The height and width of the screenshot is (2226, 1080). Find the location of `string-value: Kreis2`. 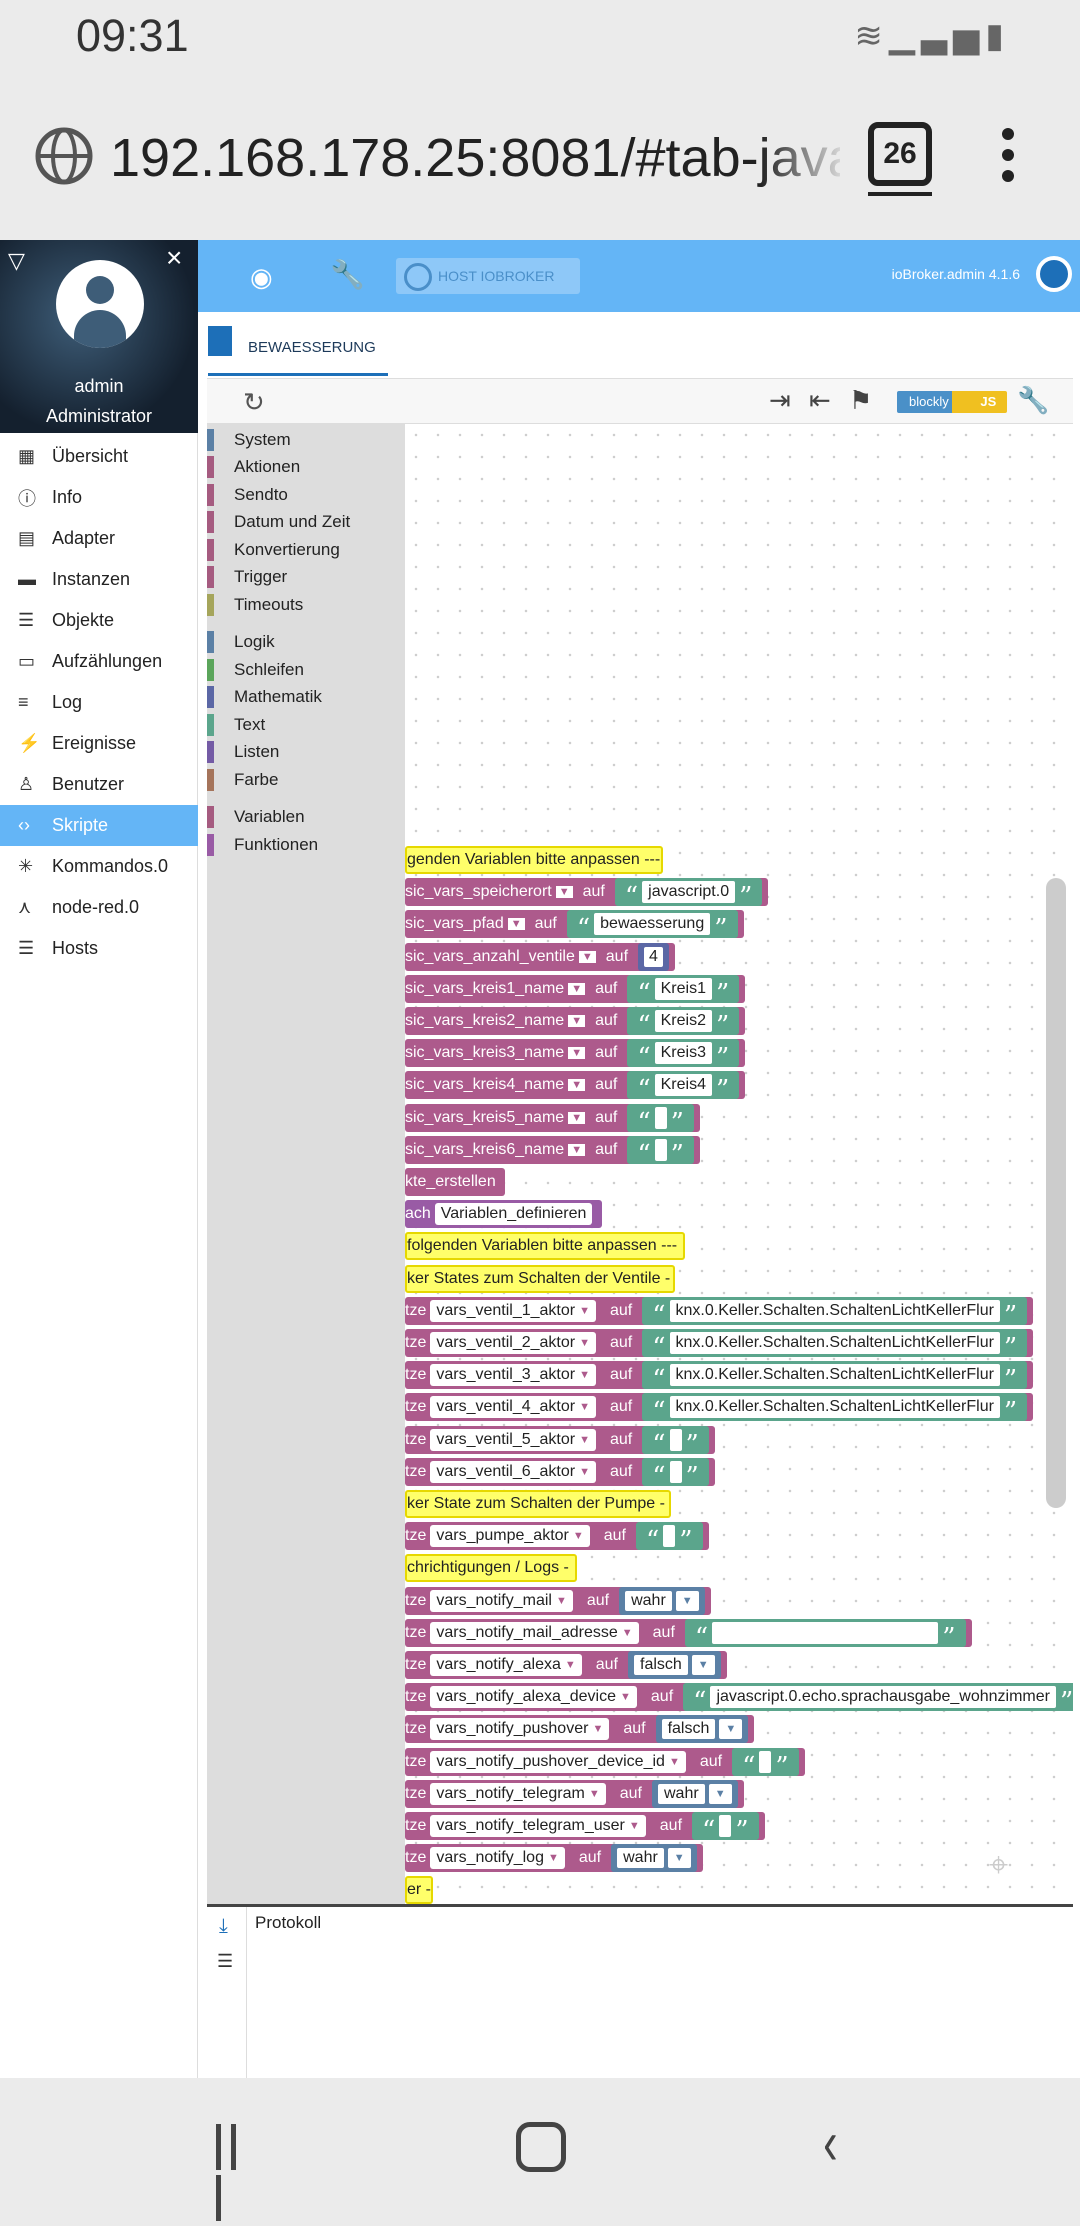

string-value: Kreis2 is located at coordinates (683, 1021).